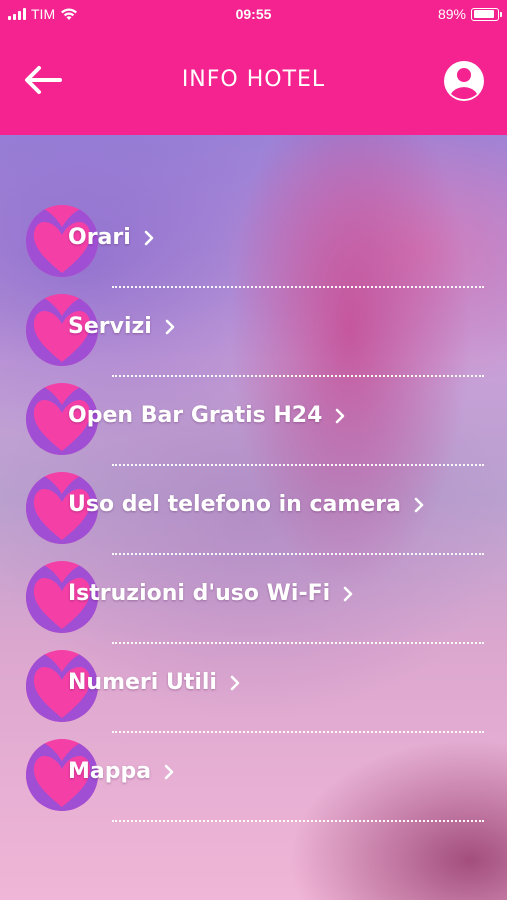 The image size is (507, 900). What do you see at coordinates (451, 14) in the screenshot?
I see `battery-percent: 89%` at bounding box center [451, 14].